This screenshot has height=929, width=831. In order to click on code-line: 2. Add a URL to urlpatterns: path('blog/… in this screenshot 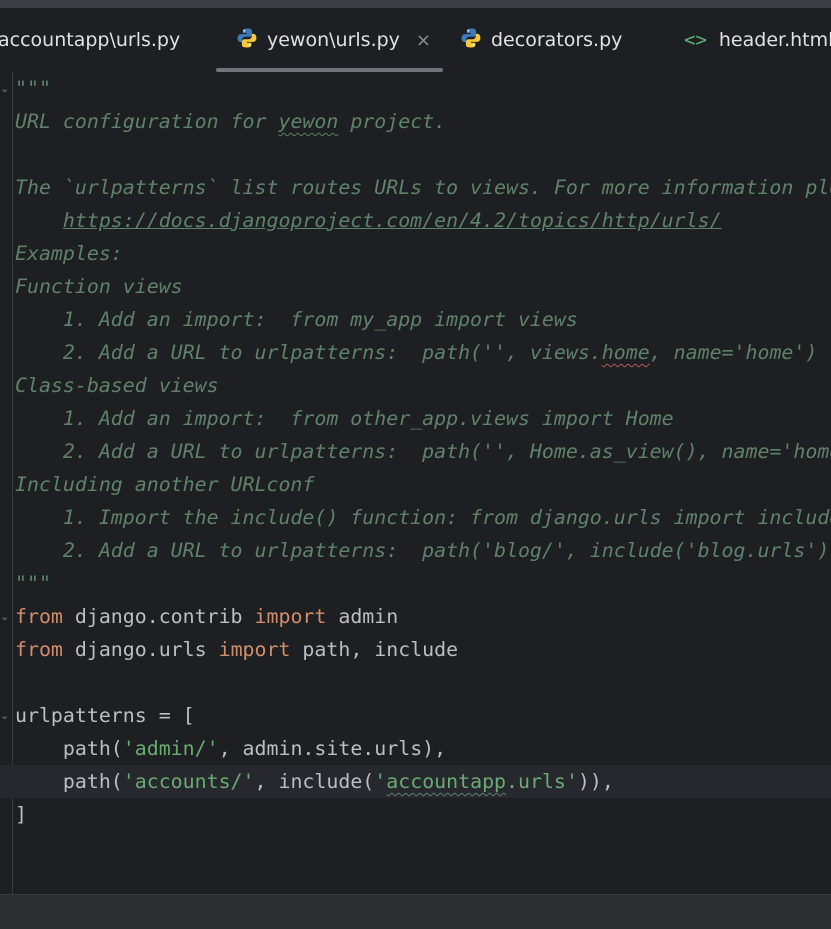, I will do `click(423, 550)`.